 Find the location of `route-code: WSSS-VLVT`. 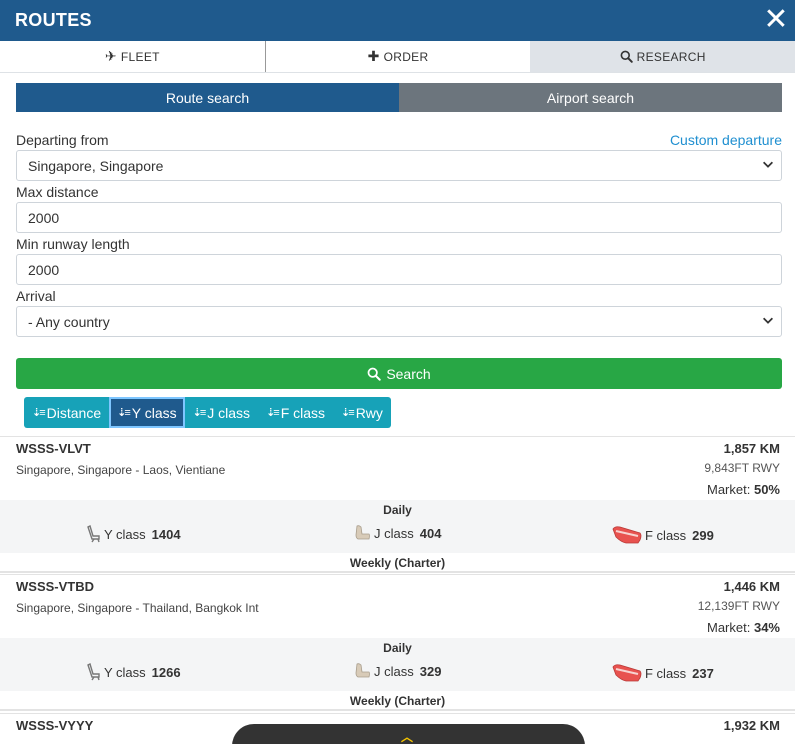

route-code: WSSS-VLVT is located at coordinates (53, 448).